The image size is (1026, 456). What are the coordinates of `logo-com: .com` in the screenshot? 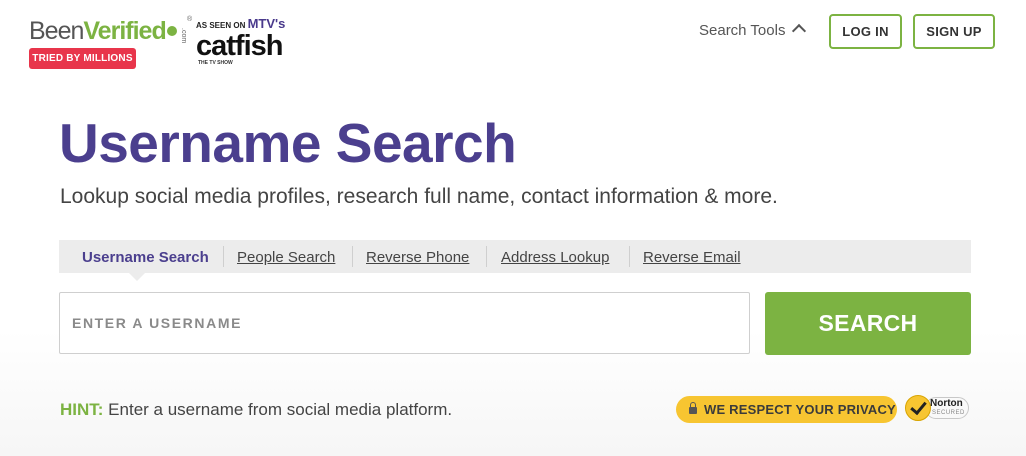 It's located at (183, 36).